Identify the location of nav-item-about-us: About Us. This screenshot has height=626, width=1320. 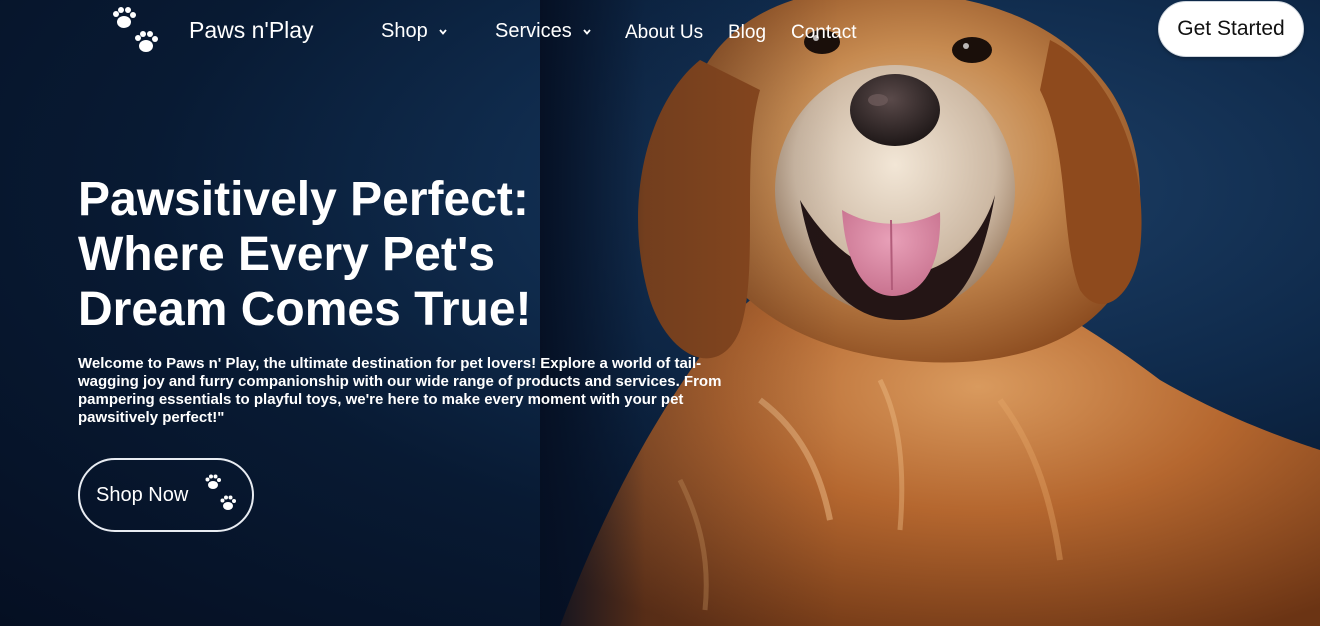
(664, 33).